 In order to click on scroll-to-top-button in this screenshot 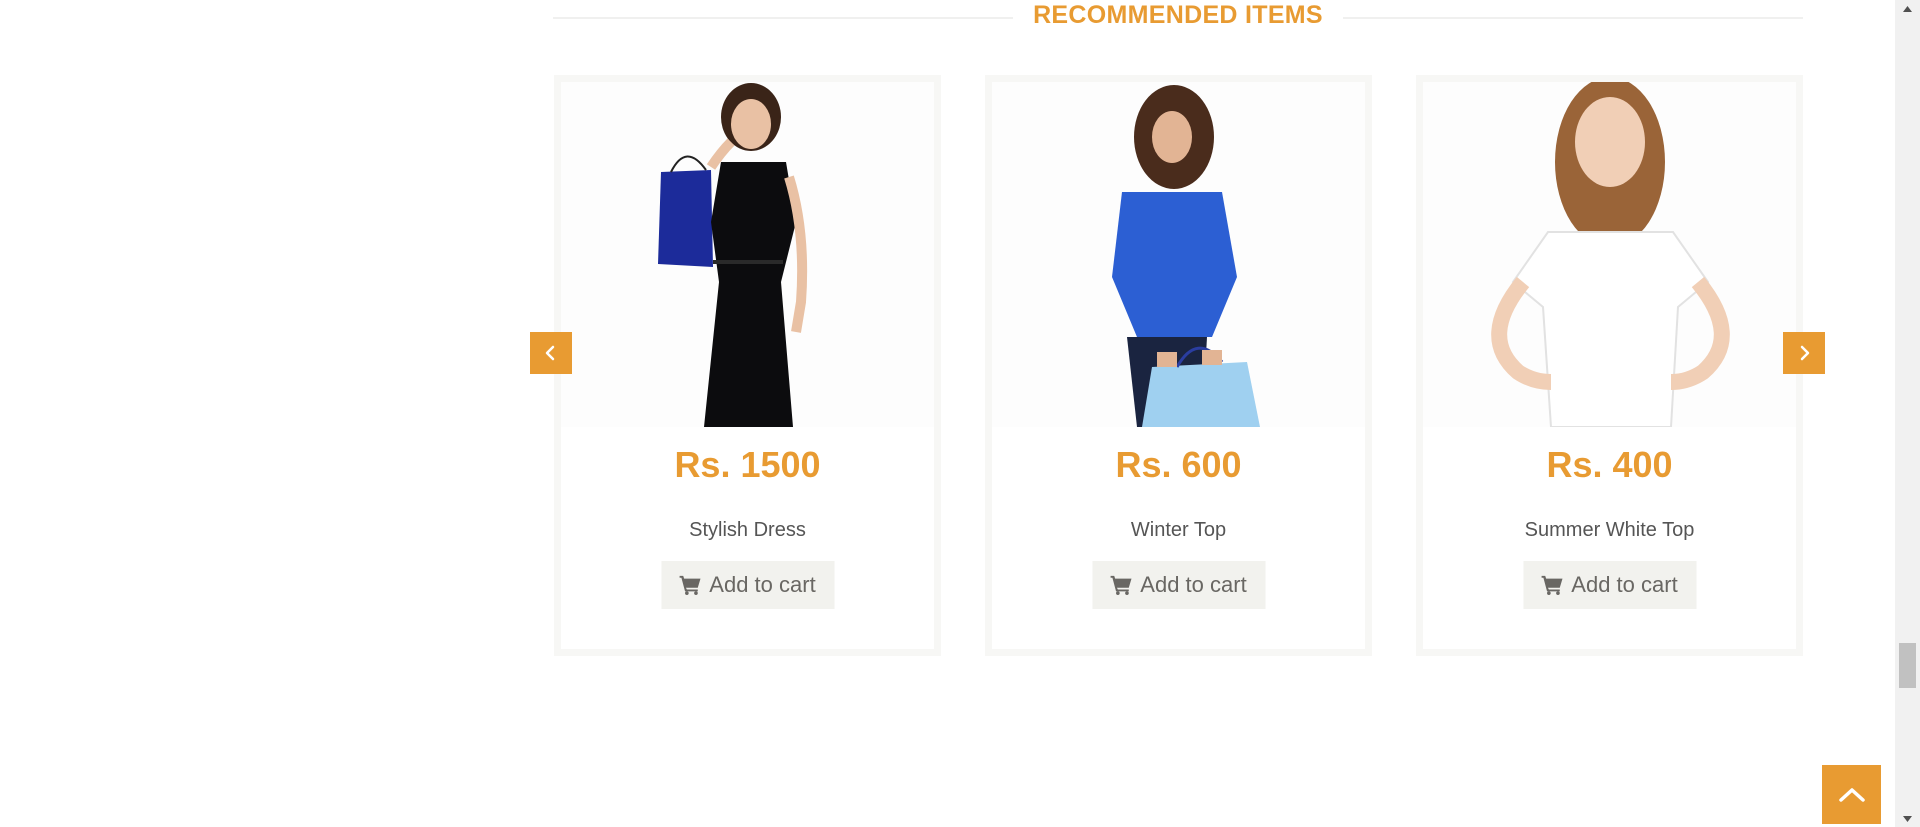, I will do `click(1851, 794)`.